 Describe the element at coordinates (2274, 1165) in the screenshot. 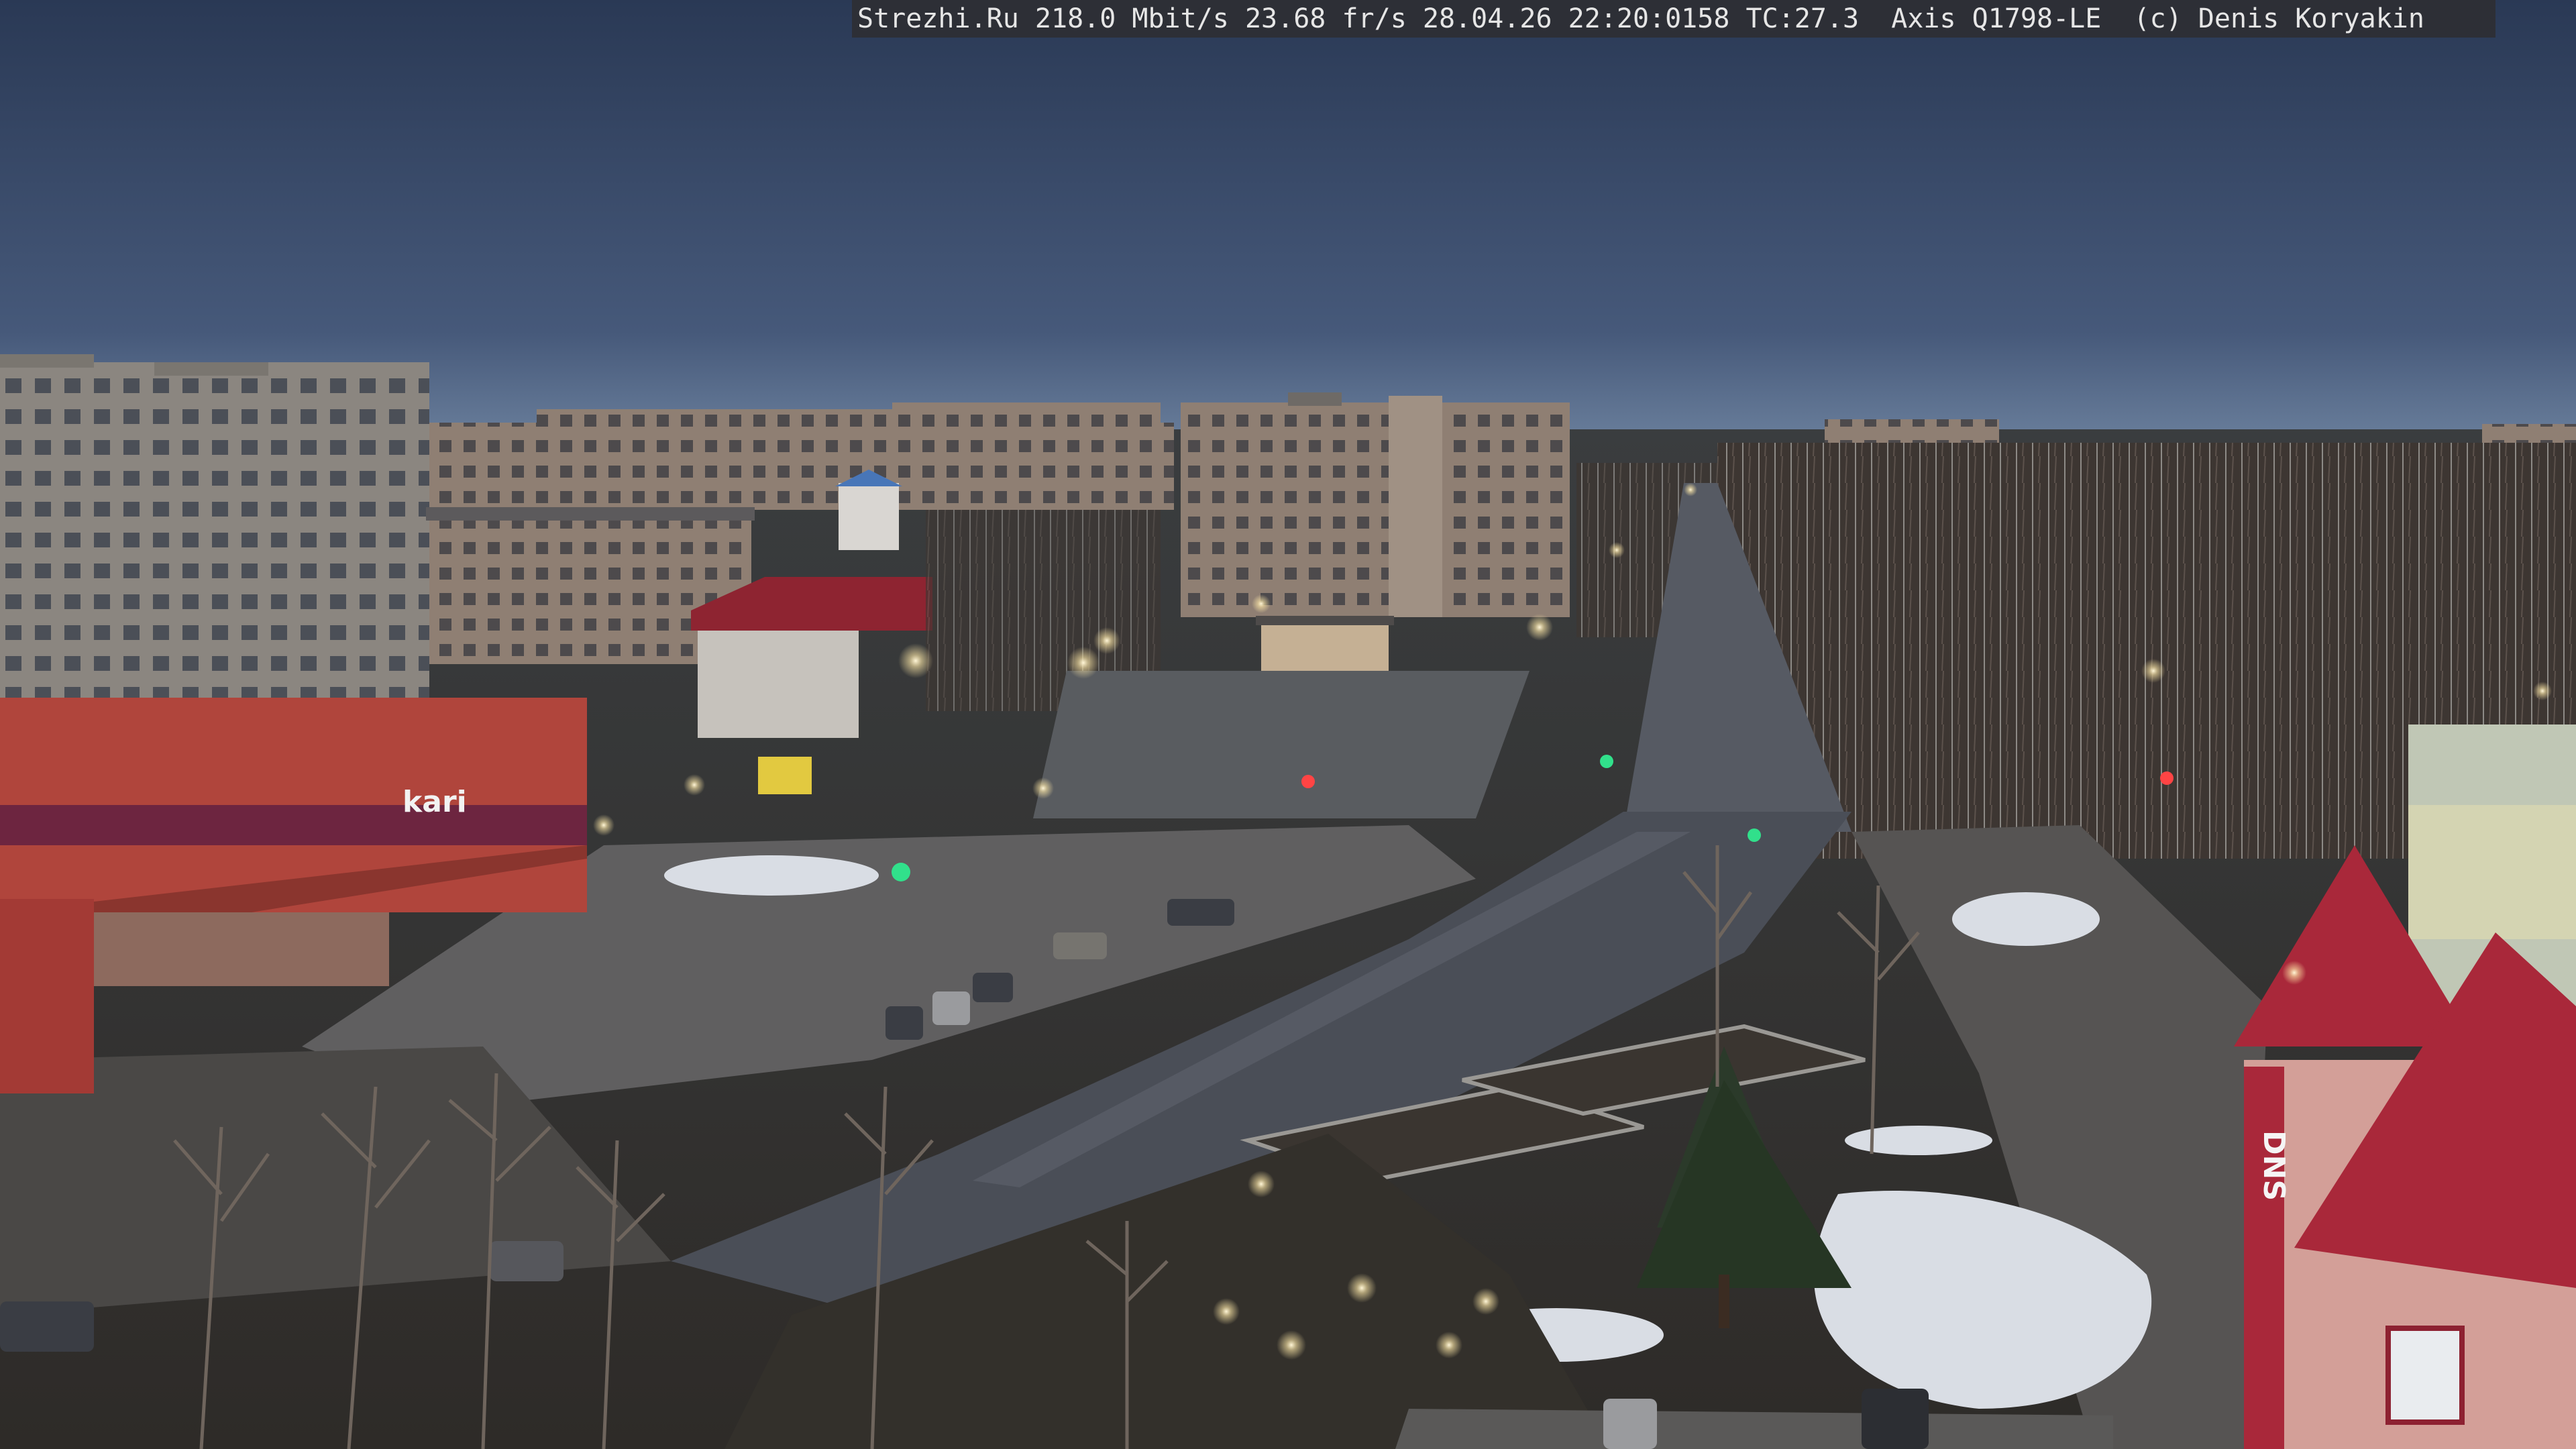

I see `dns-store-sign: DNS` at that location.